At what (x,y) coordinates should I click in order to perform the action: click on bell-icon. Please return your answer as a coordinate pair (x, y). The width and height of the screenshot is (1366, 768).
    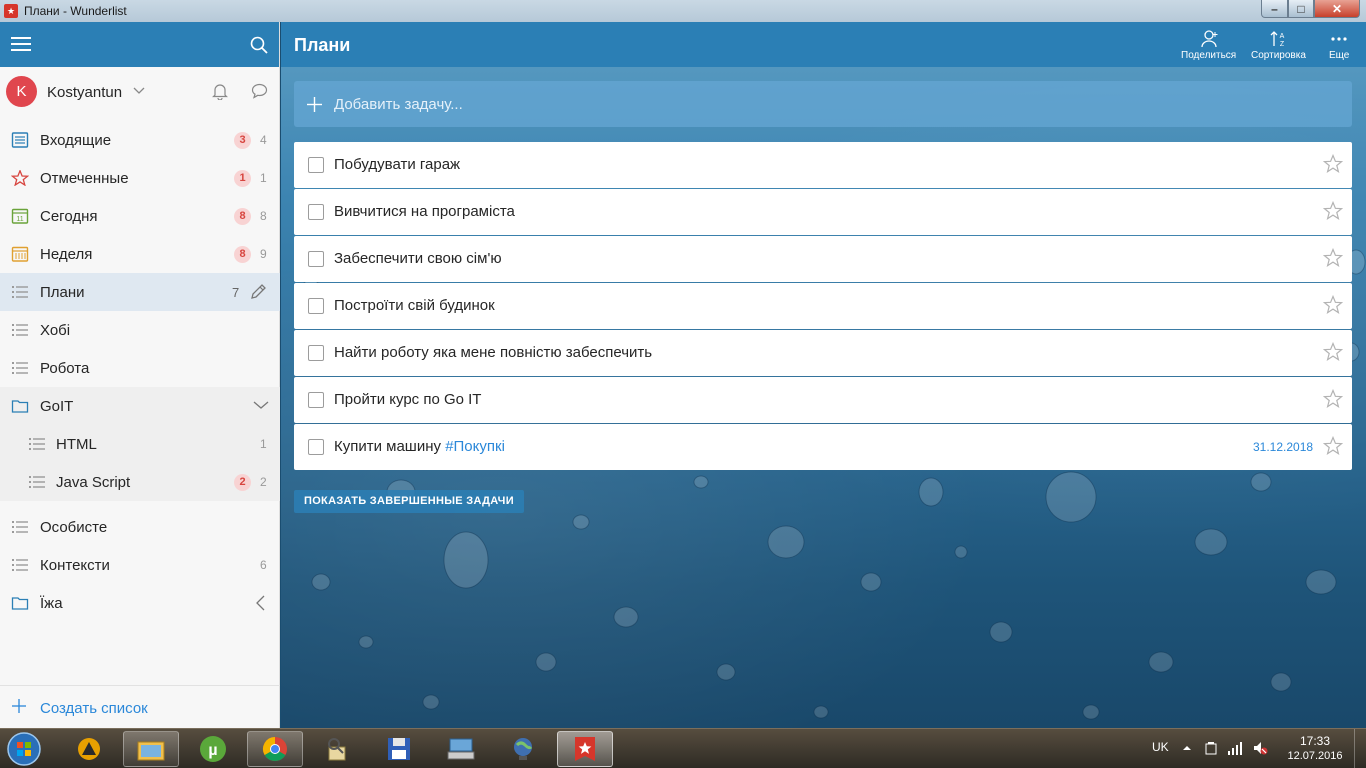
    Looking at the image, I should click on (220, 91).